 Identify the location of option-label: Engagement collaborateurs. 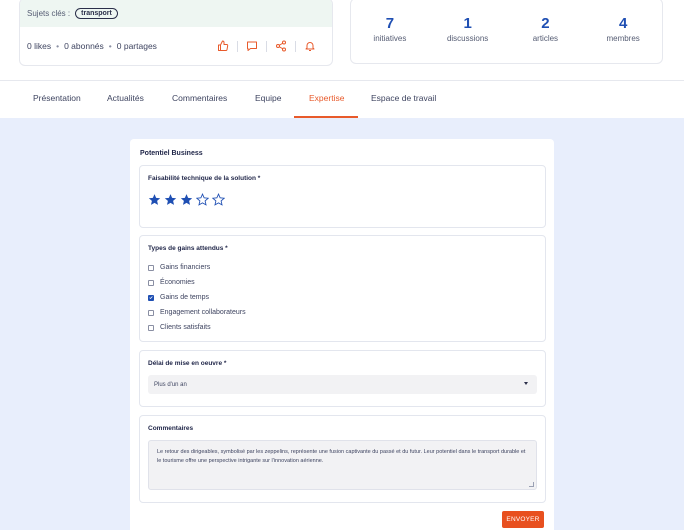
(203, 312).